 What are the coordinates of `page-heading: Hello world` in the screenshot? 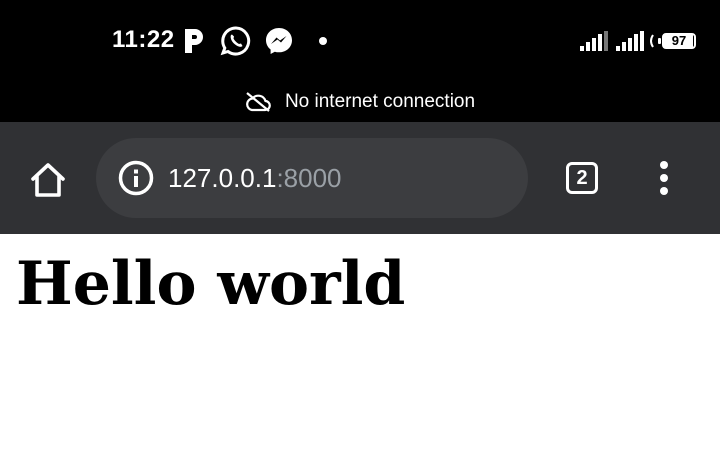 It's located at (211, 284).